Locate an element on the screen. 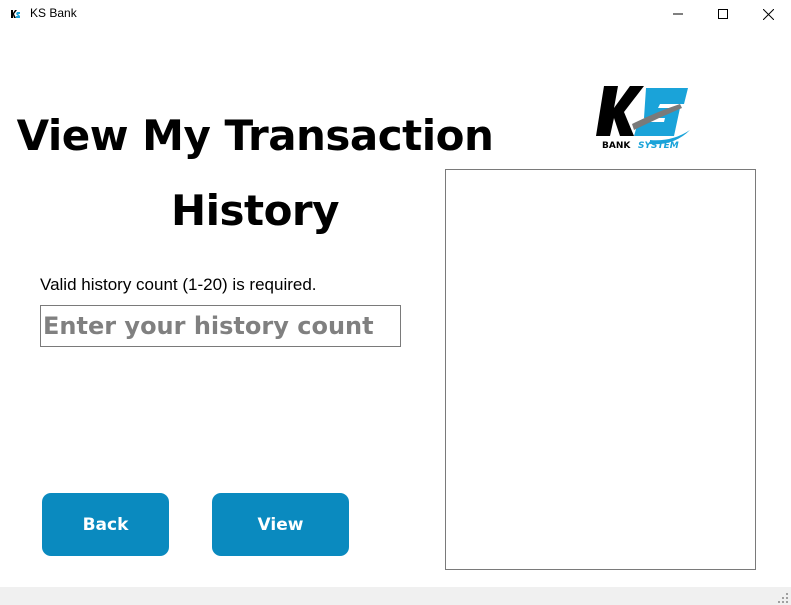 The image size is (791, 605). status-bar is located at coordinates (395, 596).